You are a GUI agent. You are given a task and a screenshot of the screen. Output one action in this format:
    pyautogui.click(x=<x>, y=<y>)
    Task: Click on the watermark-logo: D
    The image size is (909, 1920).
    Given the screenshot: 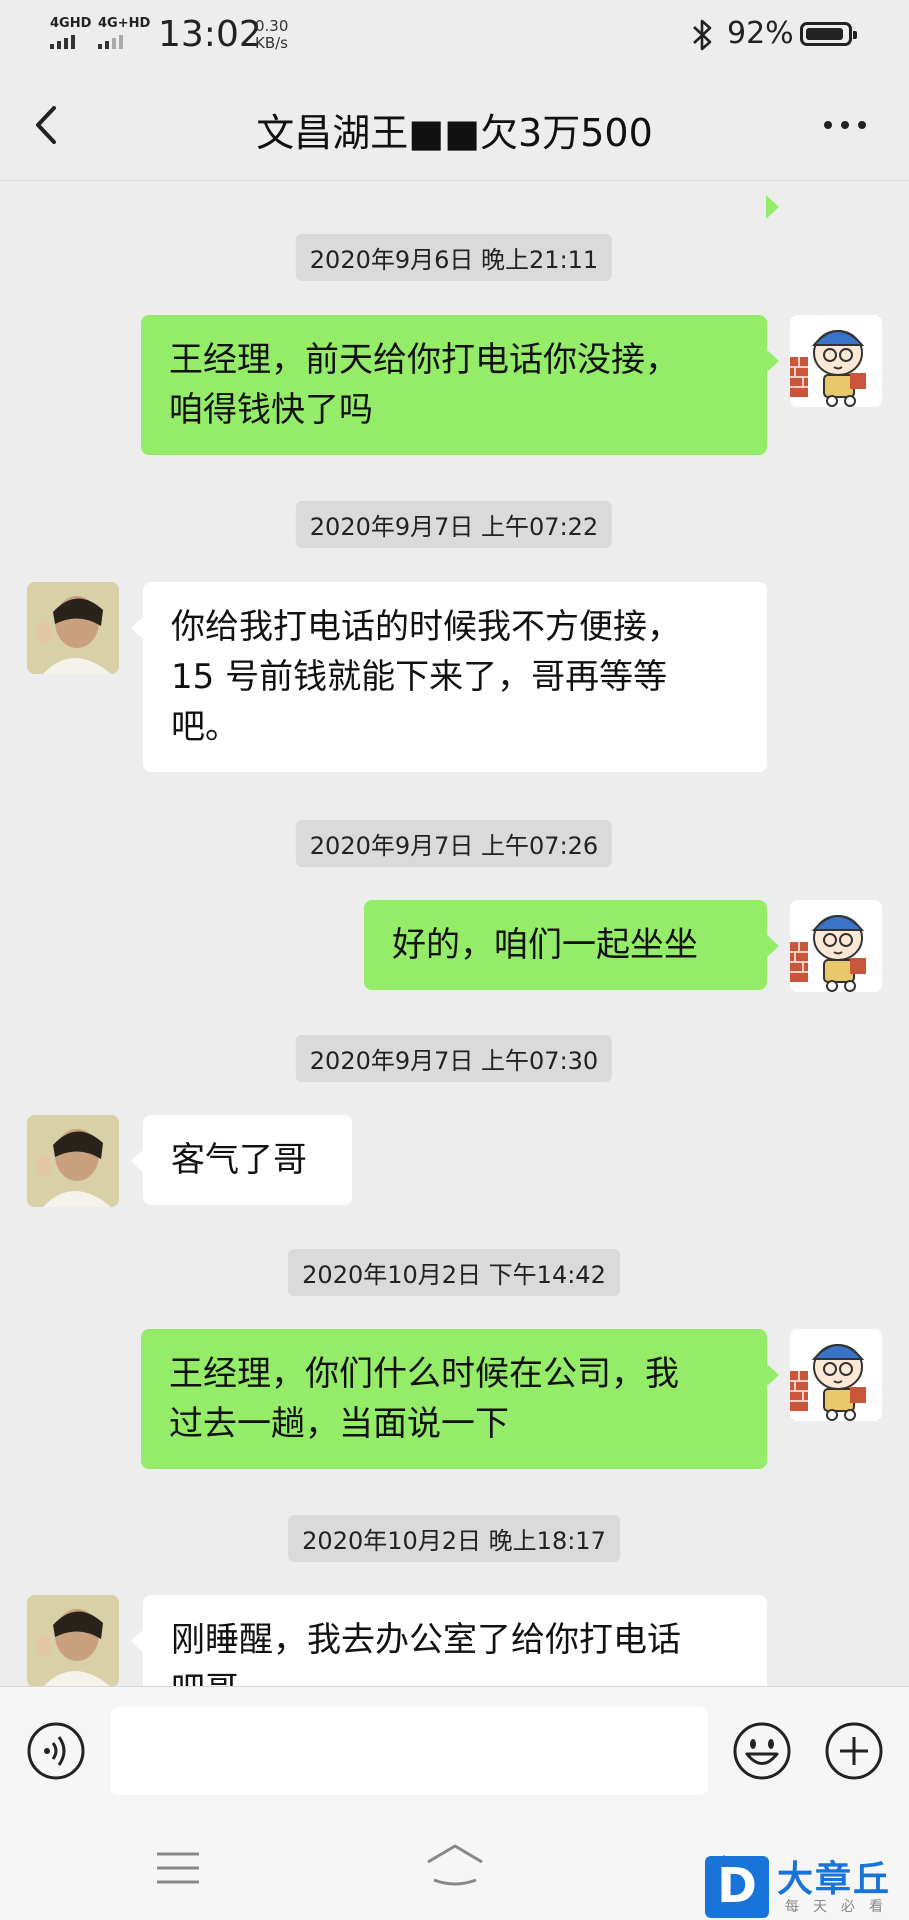 What is the action you would take?
    pyautogui.click(x=737, y=1887)
    